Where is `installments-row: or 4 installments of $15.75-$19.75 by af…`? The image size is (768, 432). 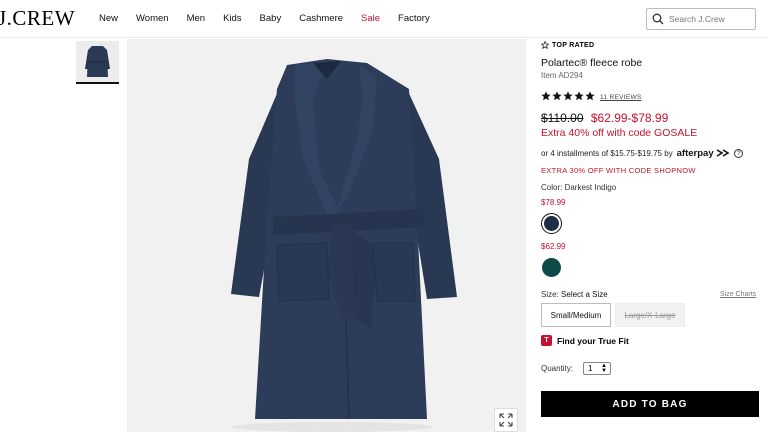
installments-row: or 4 installments of $15.75-$19.75 by af… is located at coordinates (642, 153).